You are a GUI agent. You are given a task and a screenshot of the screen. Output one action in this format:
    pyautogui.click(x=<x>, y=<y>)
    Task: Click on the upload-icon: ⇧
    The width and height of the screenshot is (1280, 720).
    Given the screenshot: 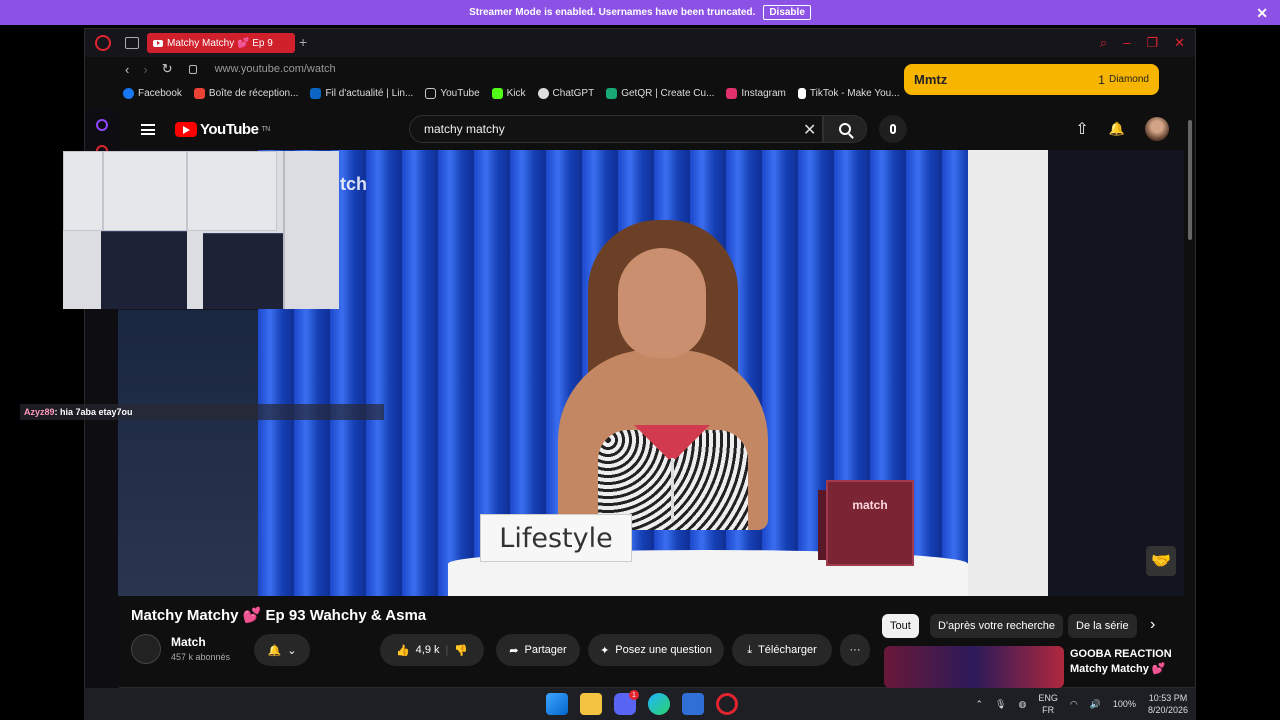 What is the action you would take?
    pyautogui.click(x=1081, y=129)
    